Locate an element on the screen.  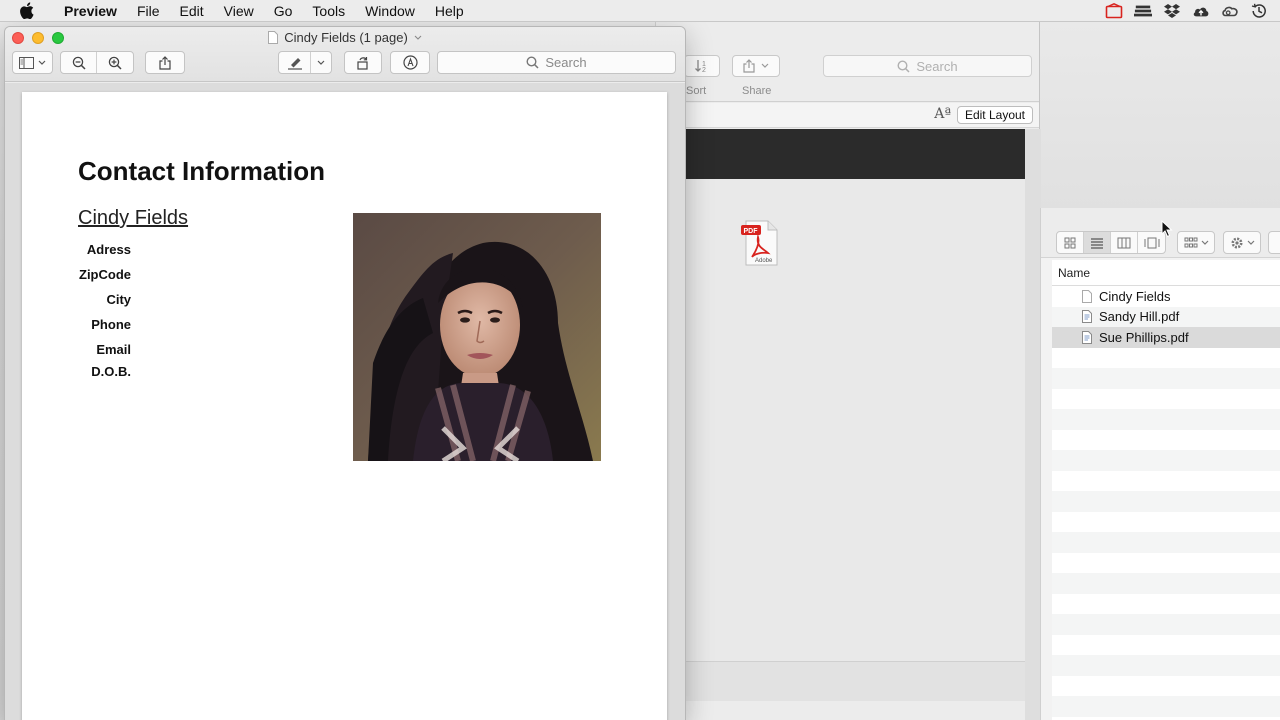
window-title: Cindy Fields (1 page) is located at coordinates (345, 37).